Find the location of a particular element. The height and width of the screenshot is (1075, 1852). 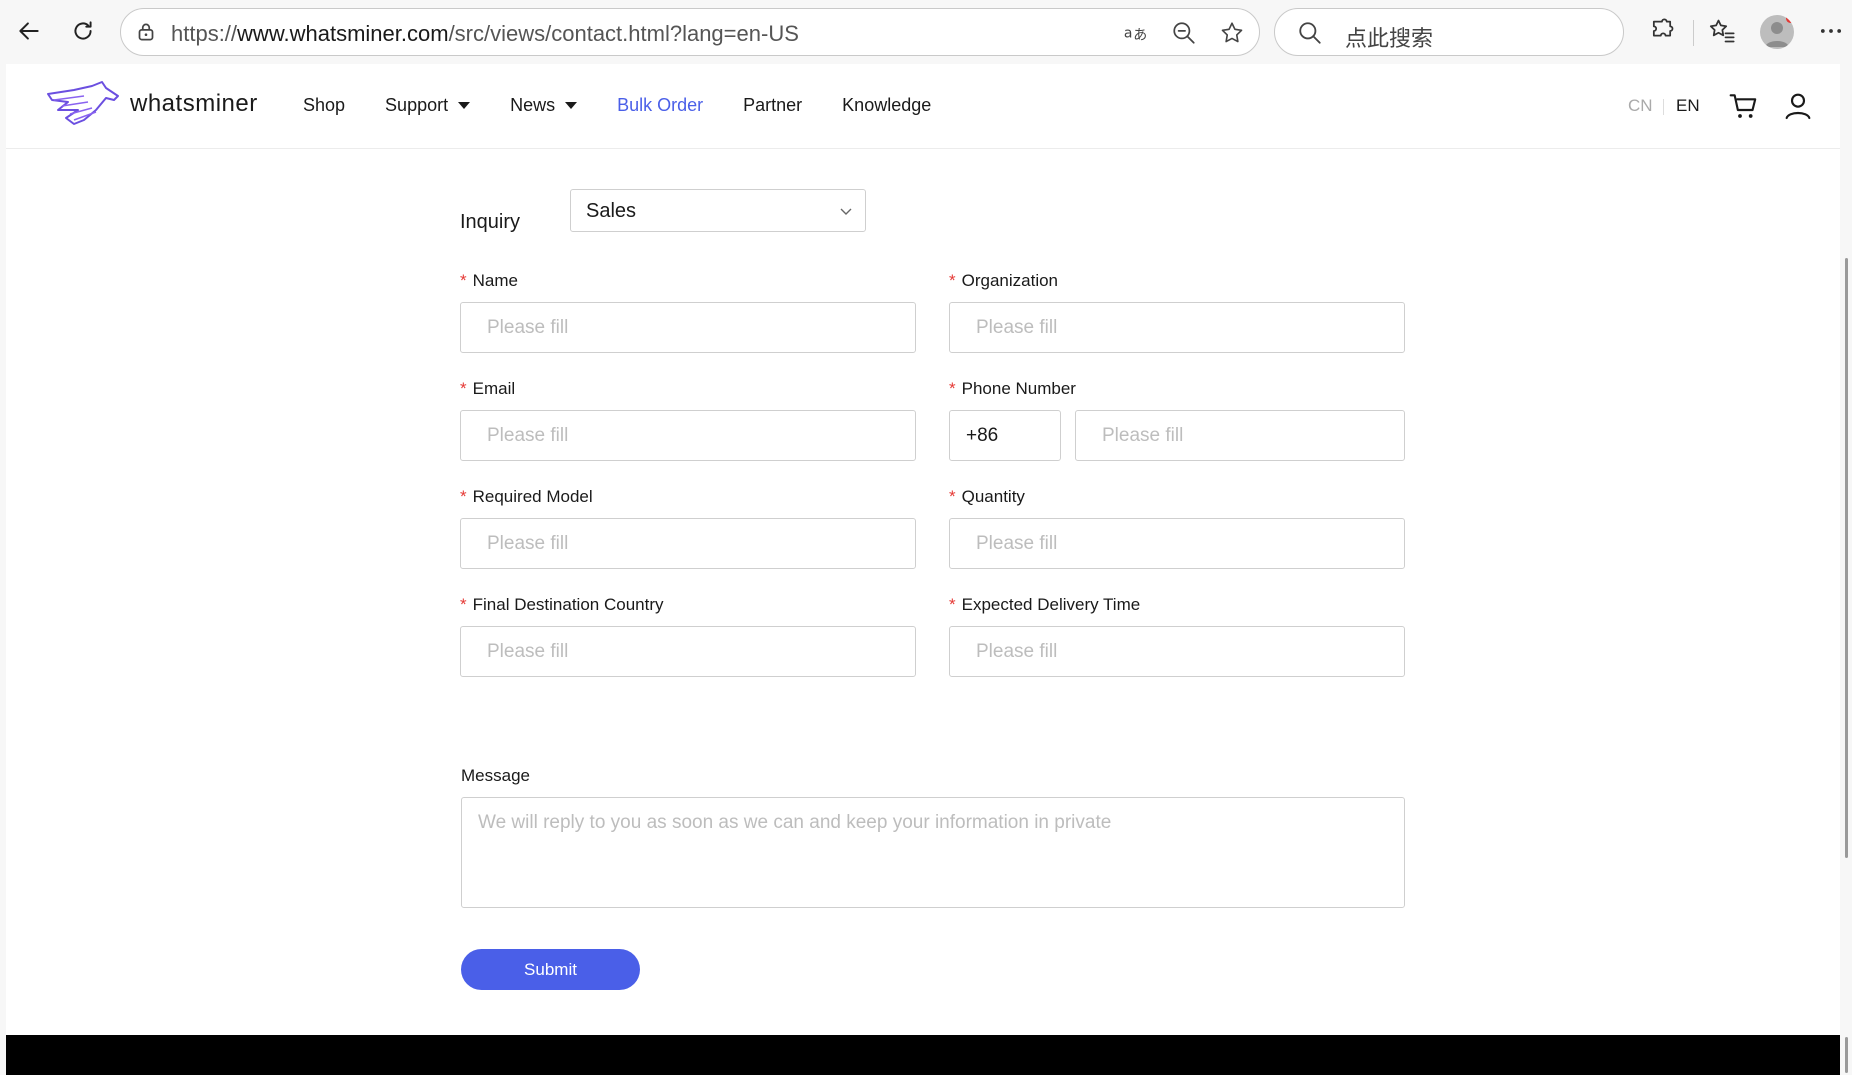

country-code-value: +86 is located at coordinates (982, 435).